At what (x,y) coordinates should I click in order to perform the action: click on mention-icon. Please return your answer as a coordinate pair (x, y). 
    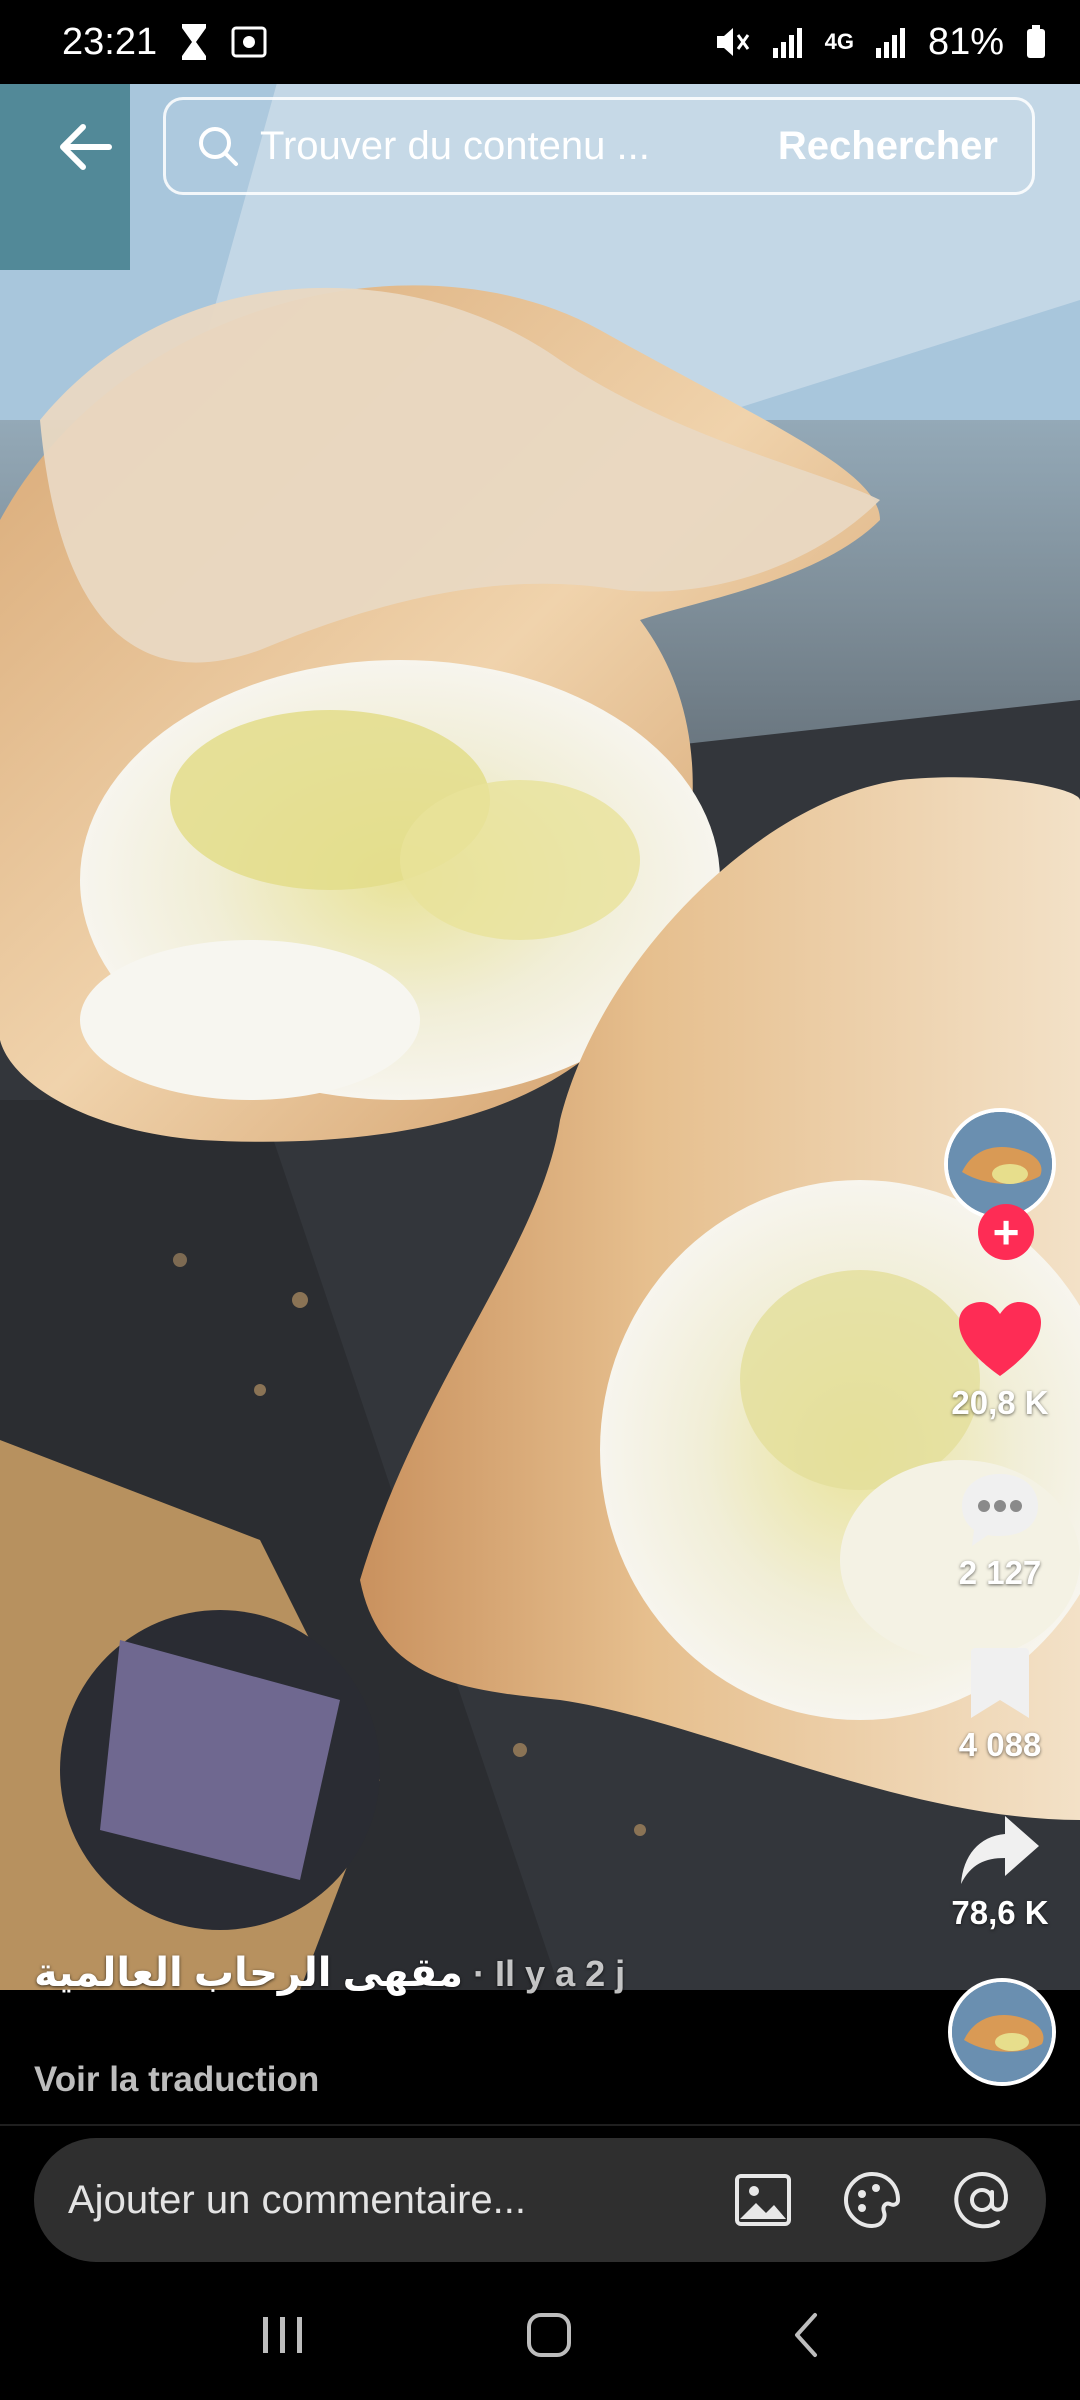
    Looking at the image, I should click on (982, 2200).